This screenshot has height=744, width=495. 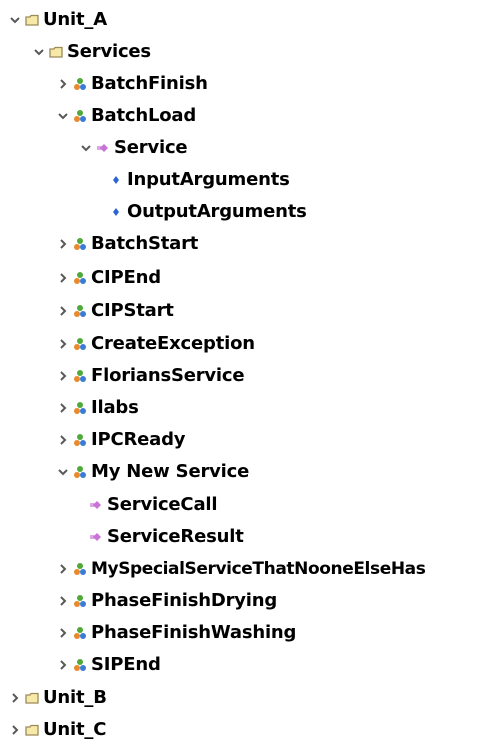 I want to click on tree-node-unit-a: Unit_A, so click(x=57, y=20).